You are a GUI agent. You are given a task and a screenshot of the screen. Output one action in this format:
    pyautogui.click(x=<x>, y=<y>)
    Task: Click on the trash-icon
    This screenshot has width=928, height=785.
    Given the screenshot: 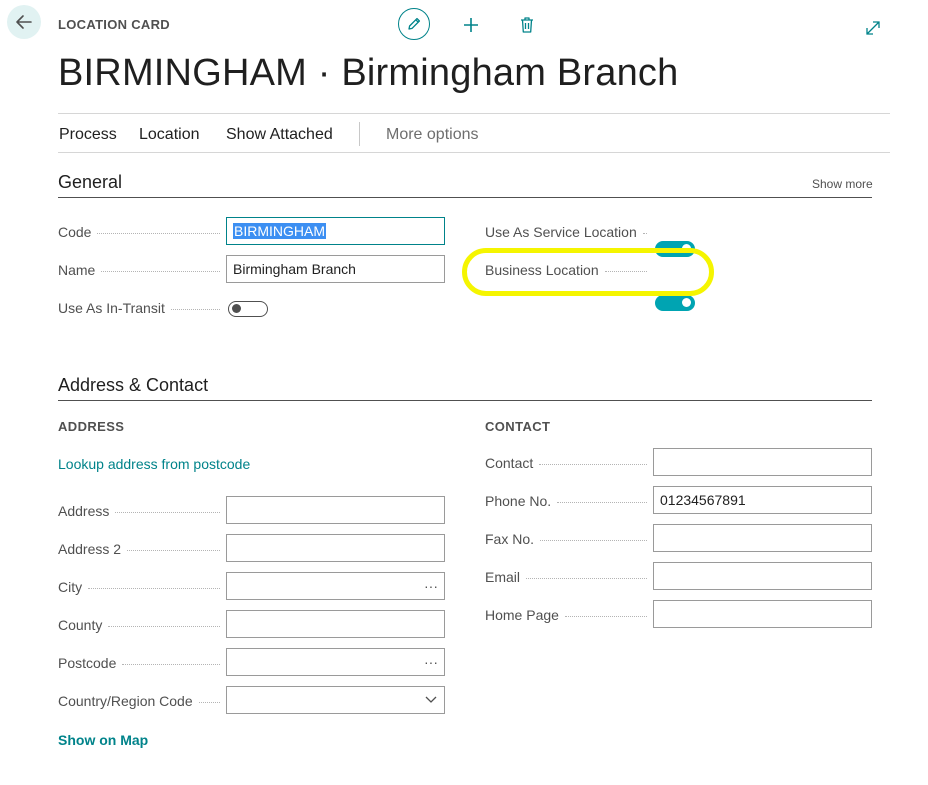 What is the action you would take?
    pyautogui.click(x=527, y=25)
    